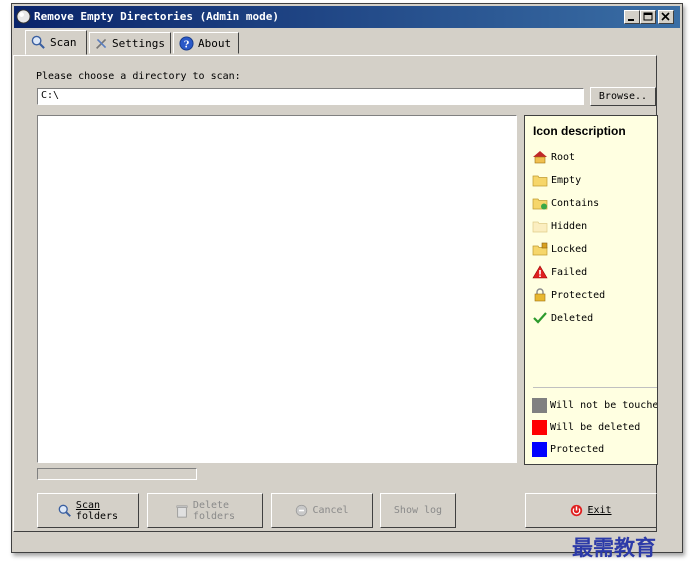 This screenshot has height=575, width=695. I want to click on close-icon, so click(665, 16).